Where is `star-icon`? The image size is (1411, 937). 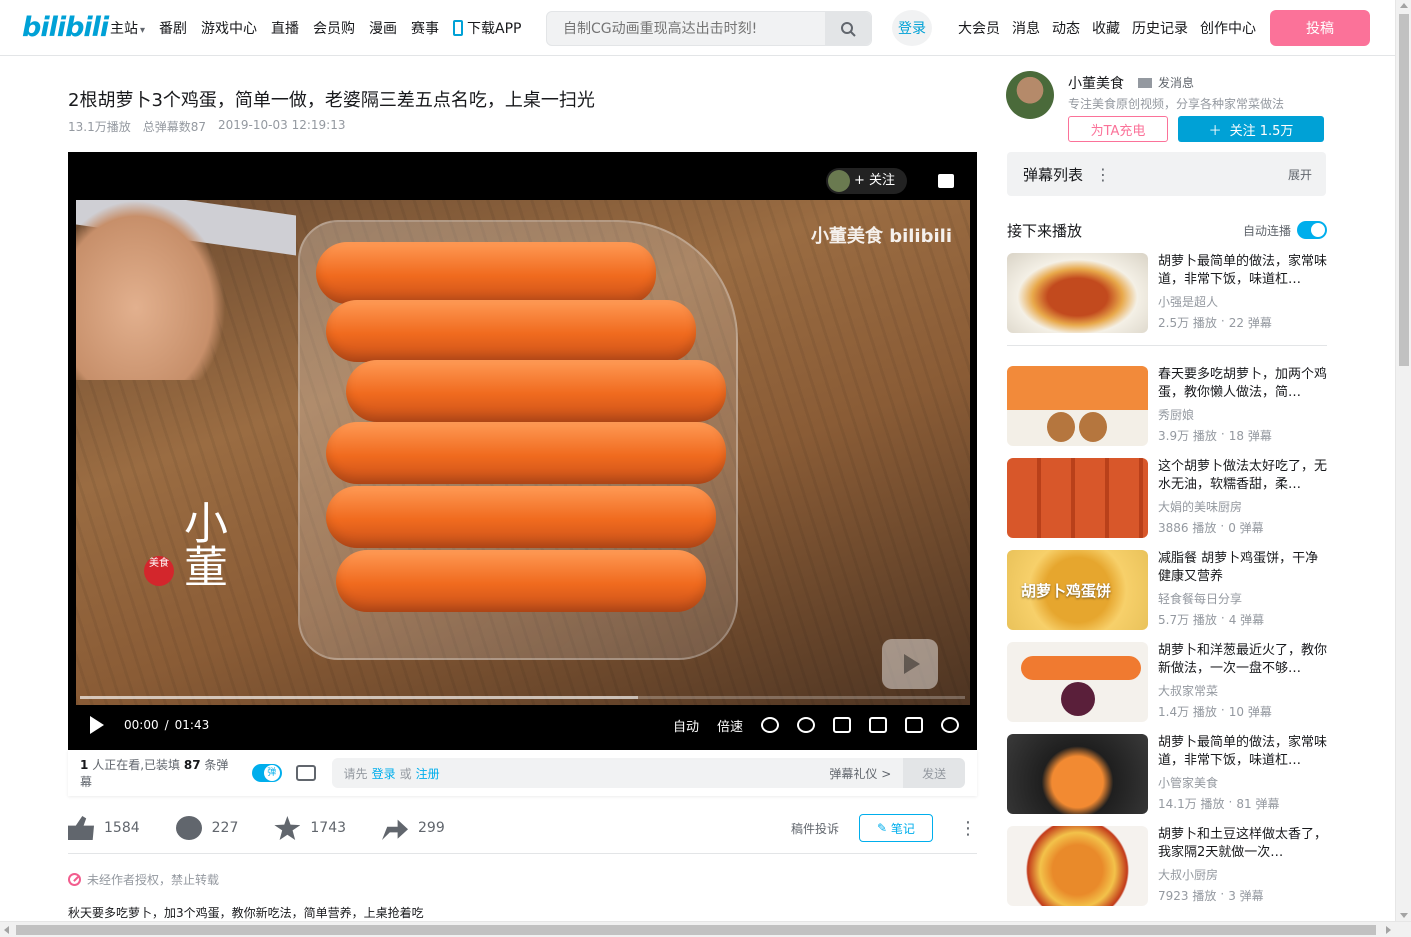 star-icon is located at coordinates (287, 828).